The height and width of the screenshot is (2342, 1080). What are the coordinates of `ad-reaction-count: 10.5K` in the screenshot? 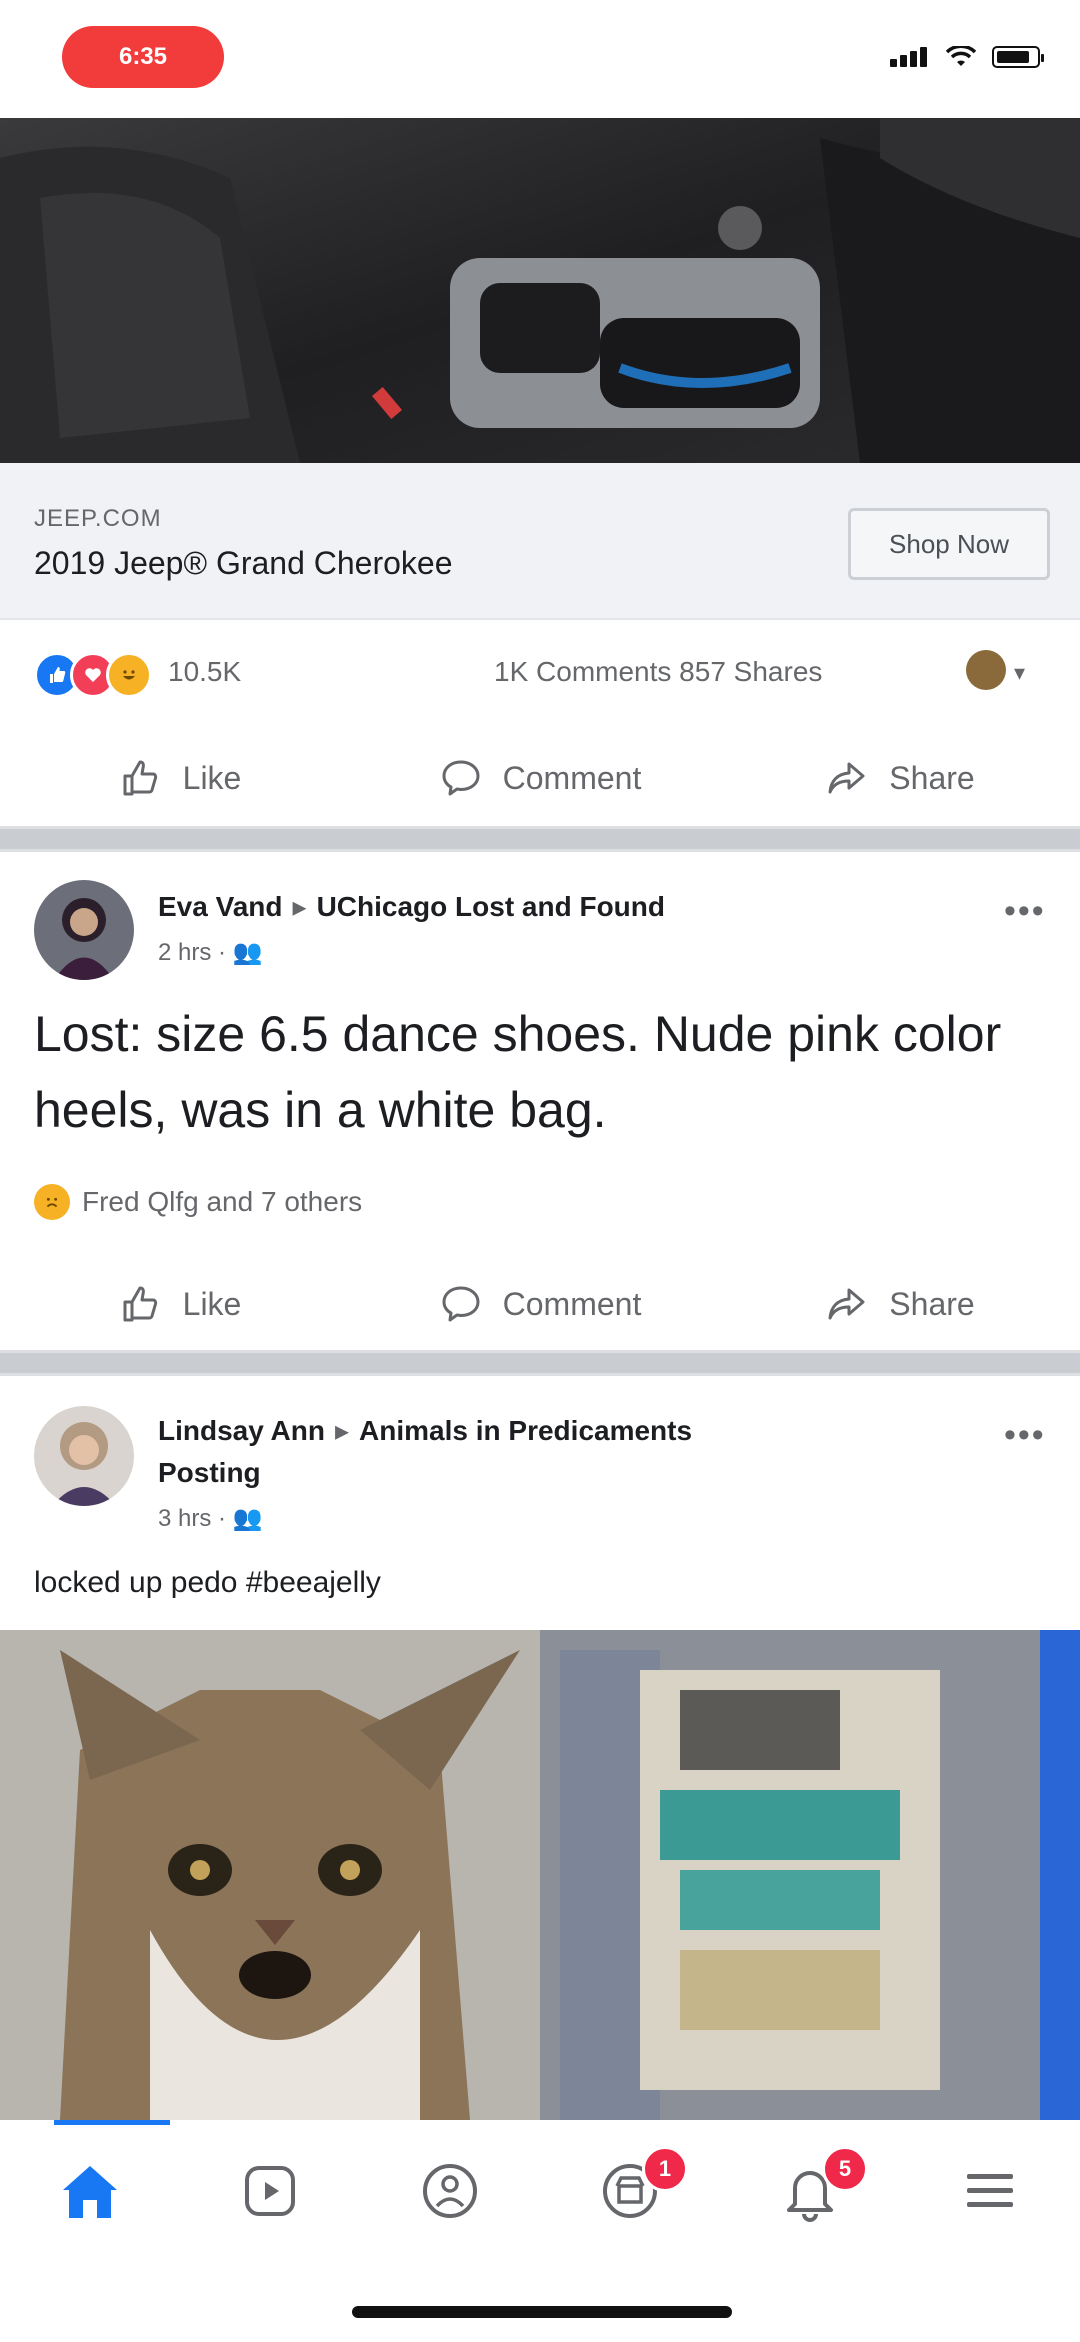 It's located at (204, 672).